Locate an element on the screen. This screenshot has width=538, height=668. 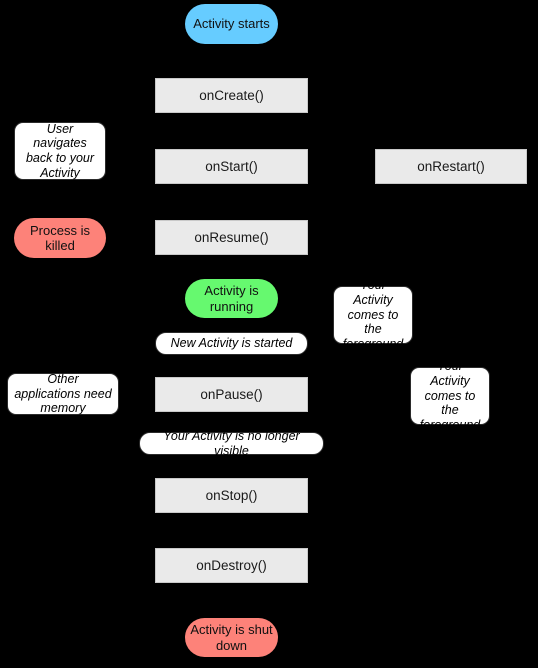
transition-no-longer-visible-label: Your Activity is no longer visible is located at coordinates (231, 443).